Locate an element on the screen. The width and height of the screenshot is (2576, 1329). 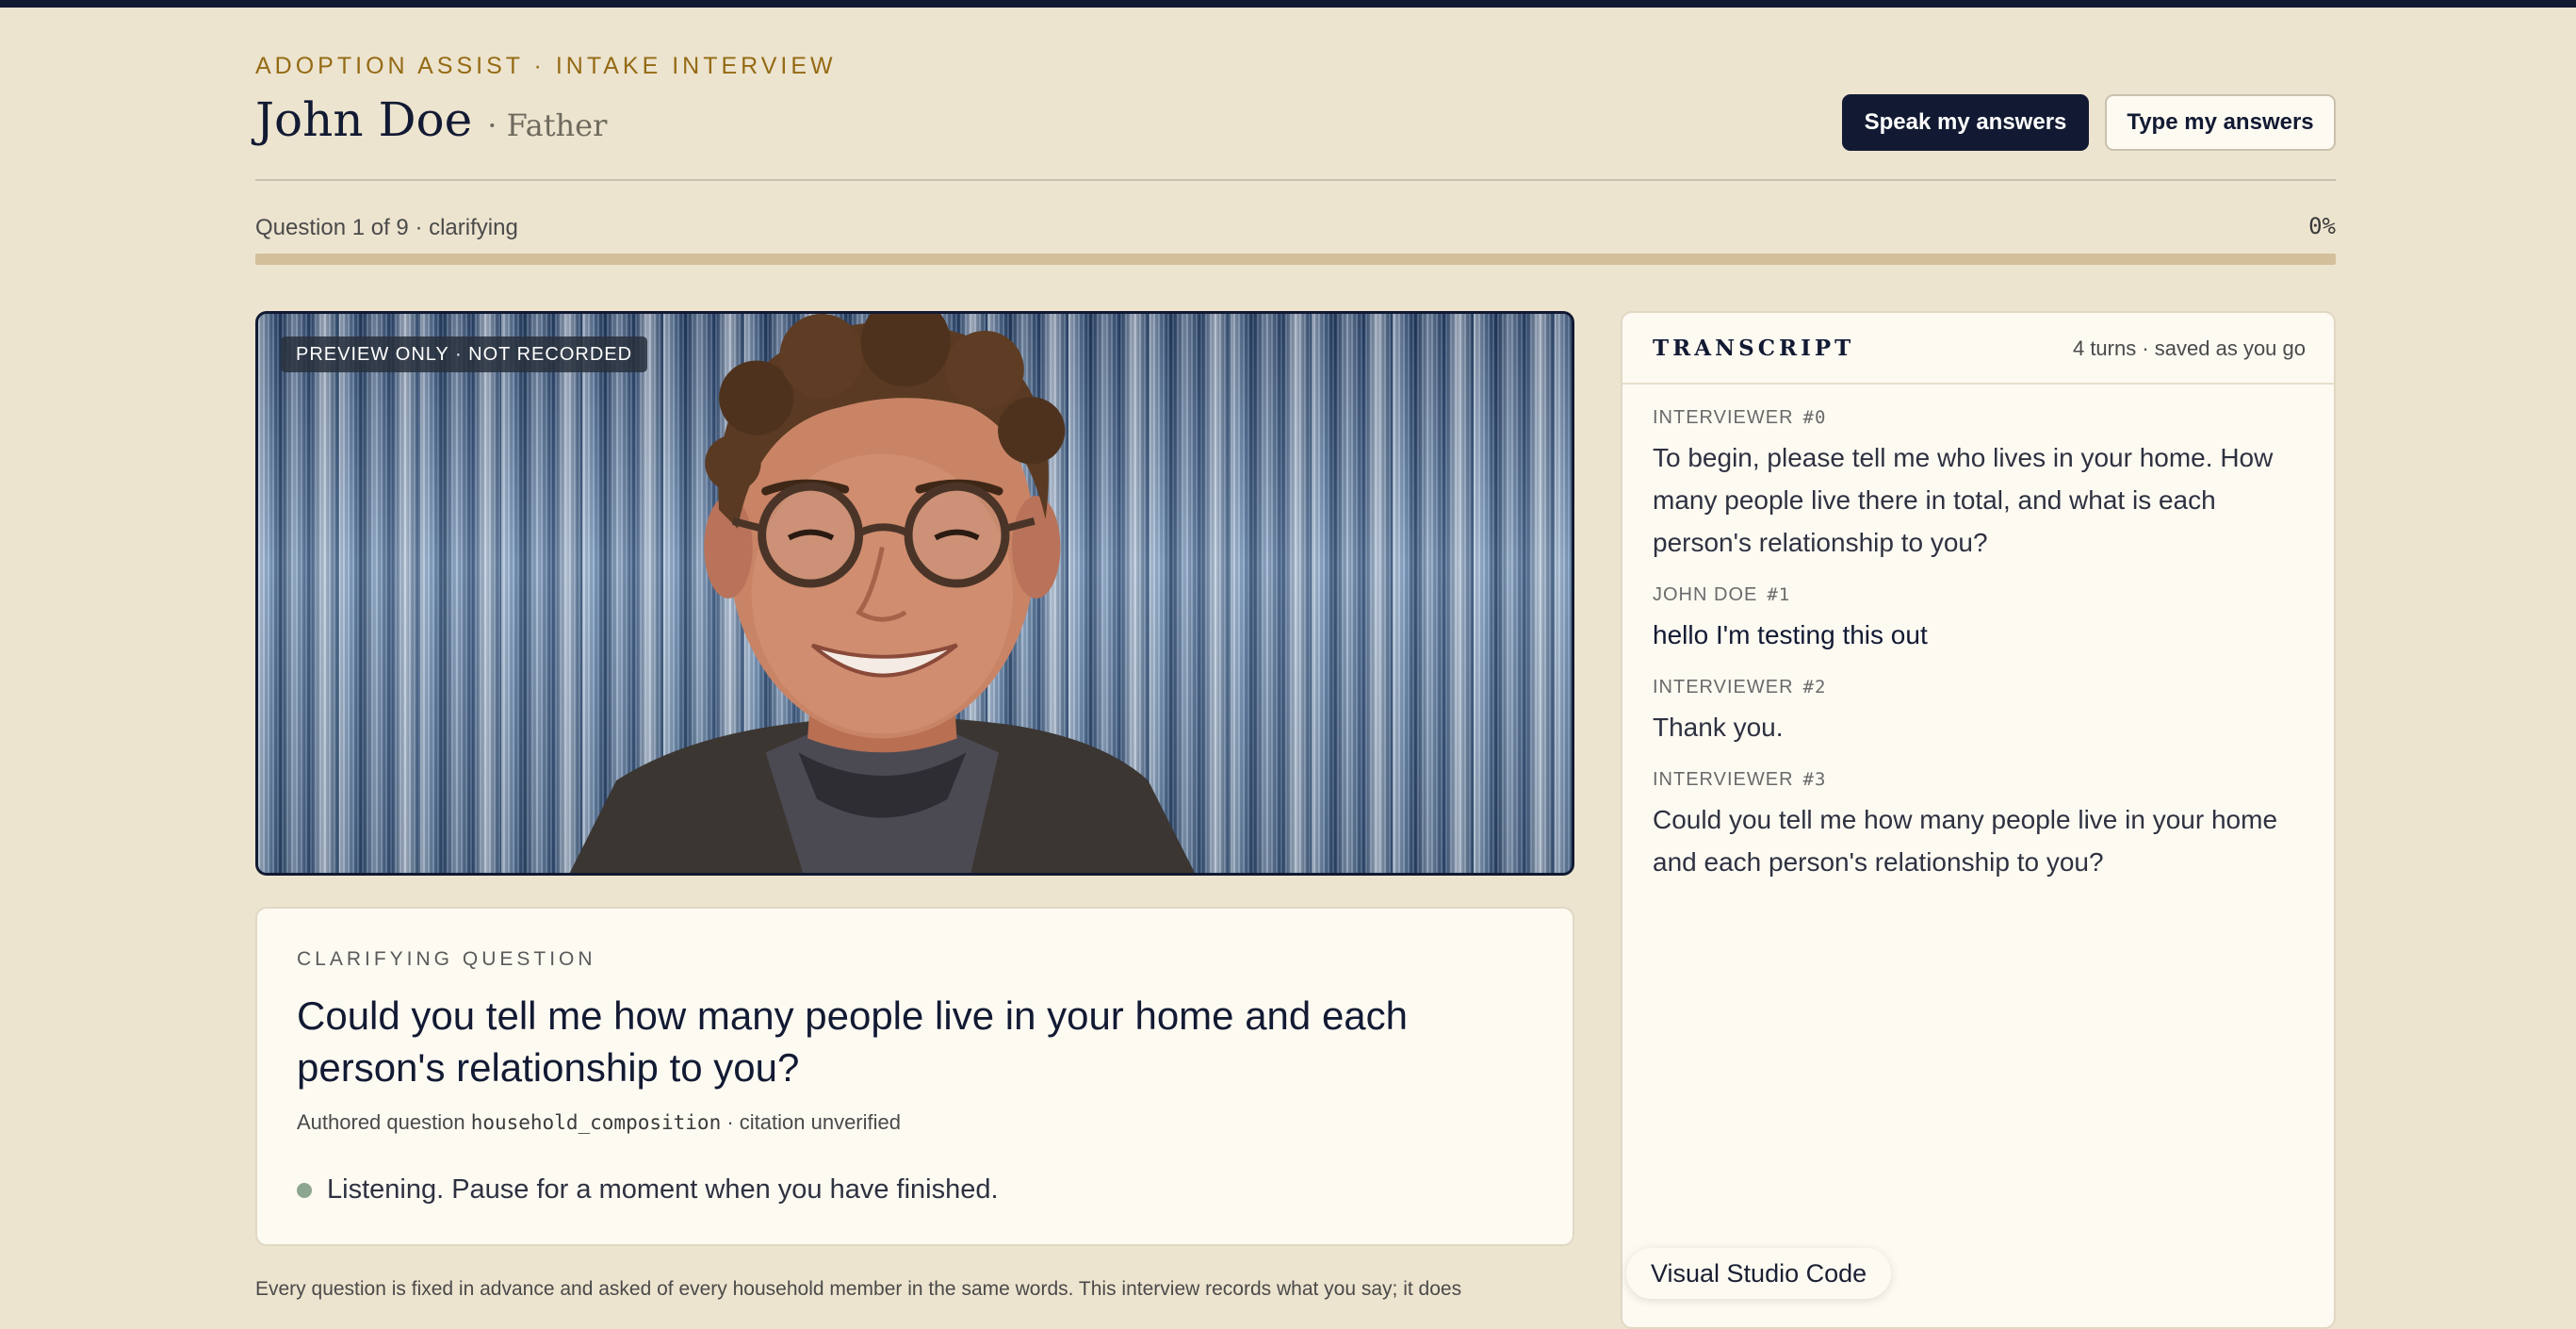
interviewee-role: · Father is located at coordinates (547, 125).